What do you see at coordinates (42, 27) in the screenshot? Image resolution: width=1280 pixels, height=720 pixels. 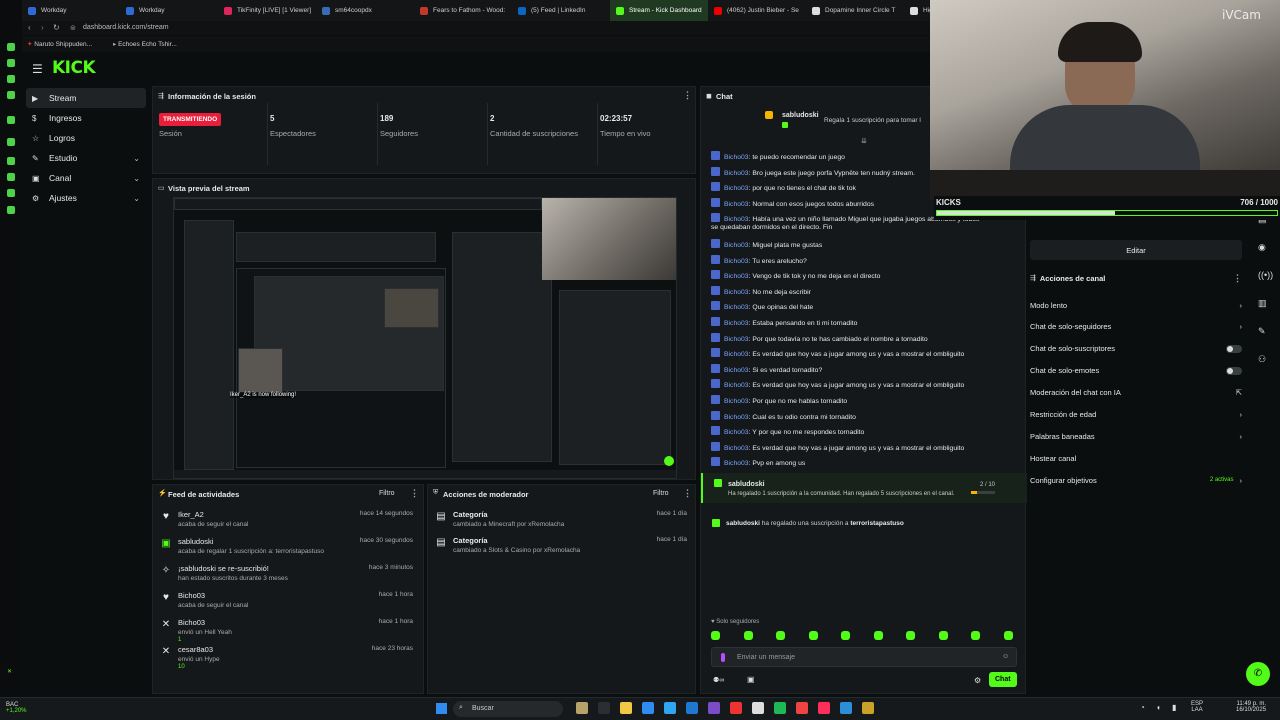 I see `forward-icon: ›` at bounding box center [42, 27].